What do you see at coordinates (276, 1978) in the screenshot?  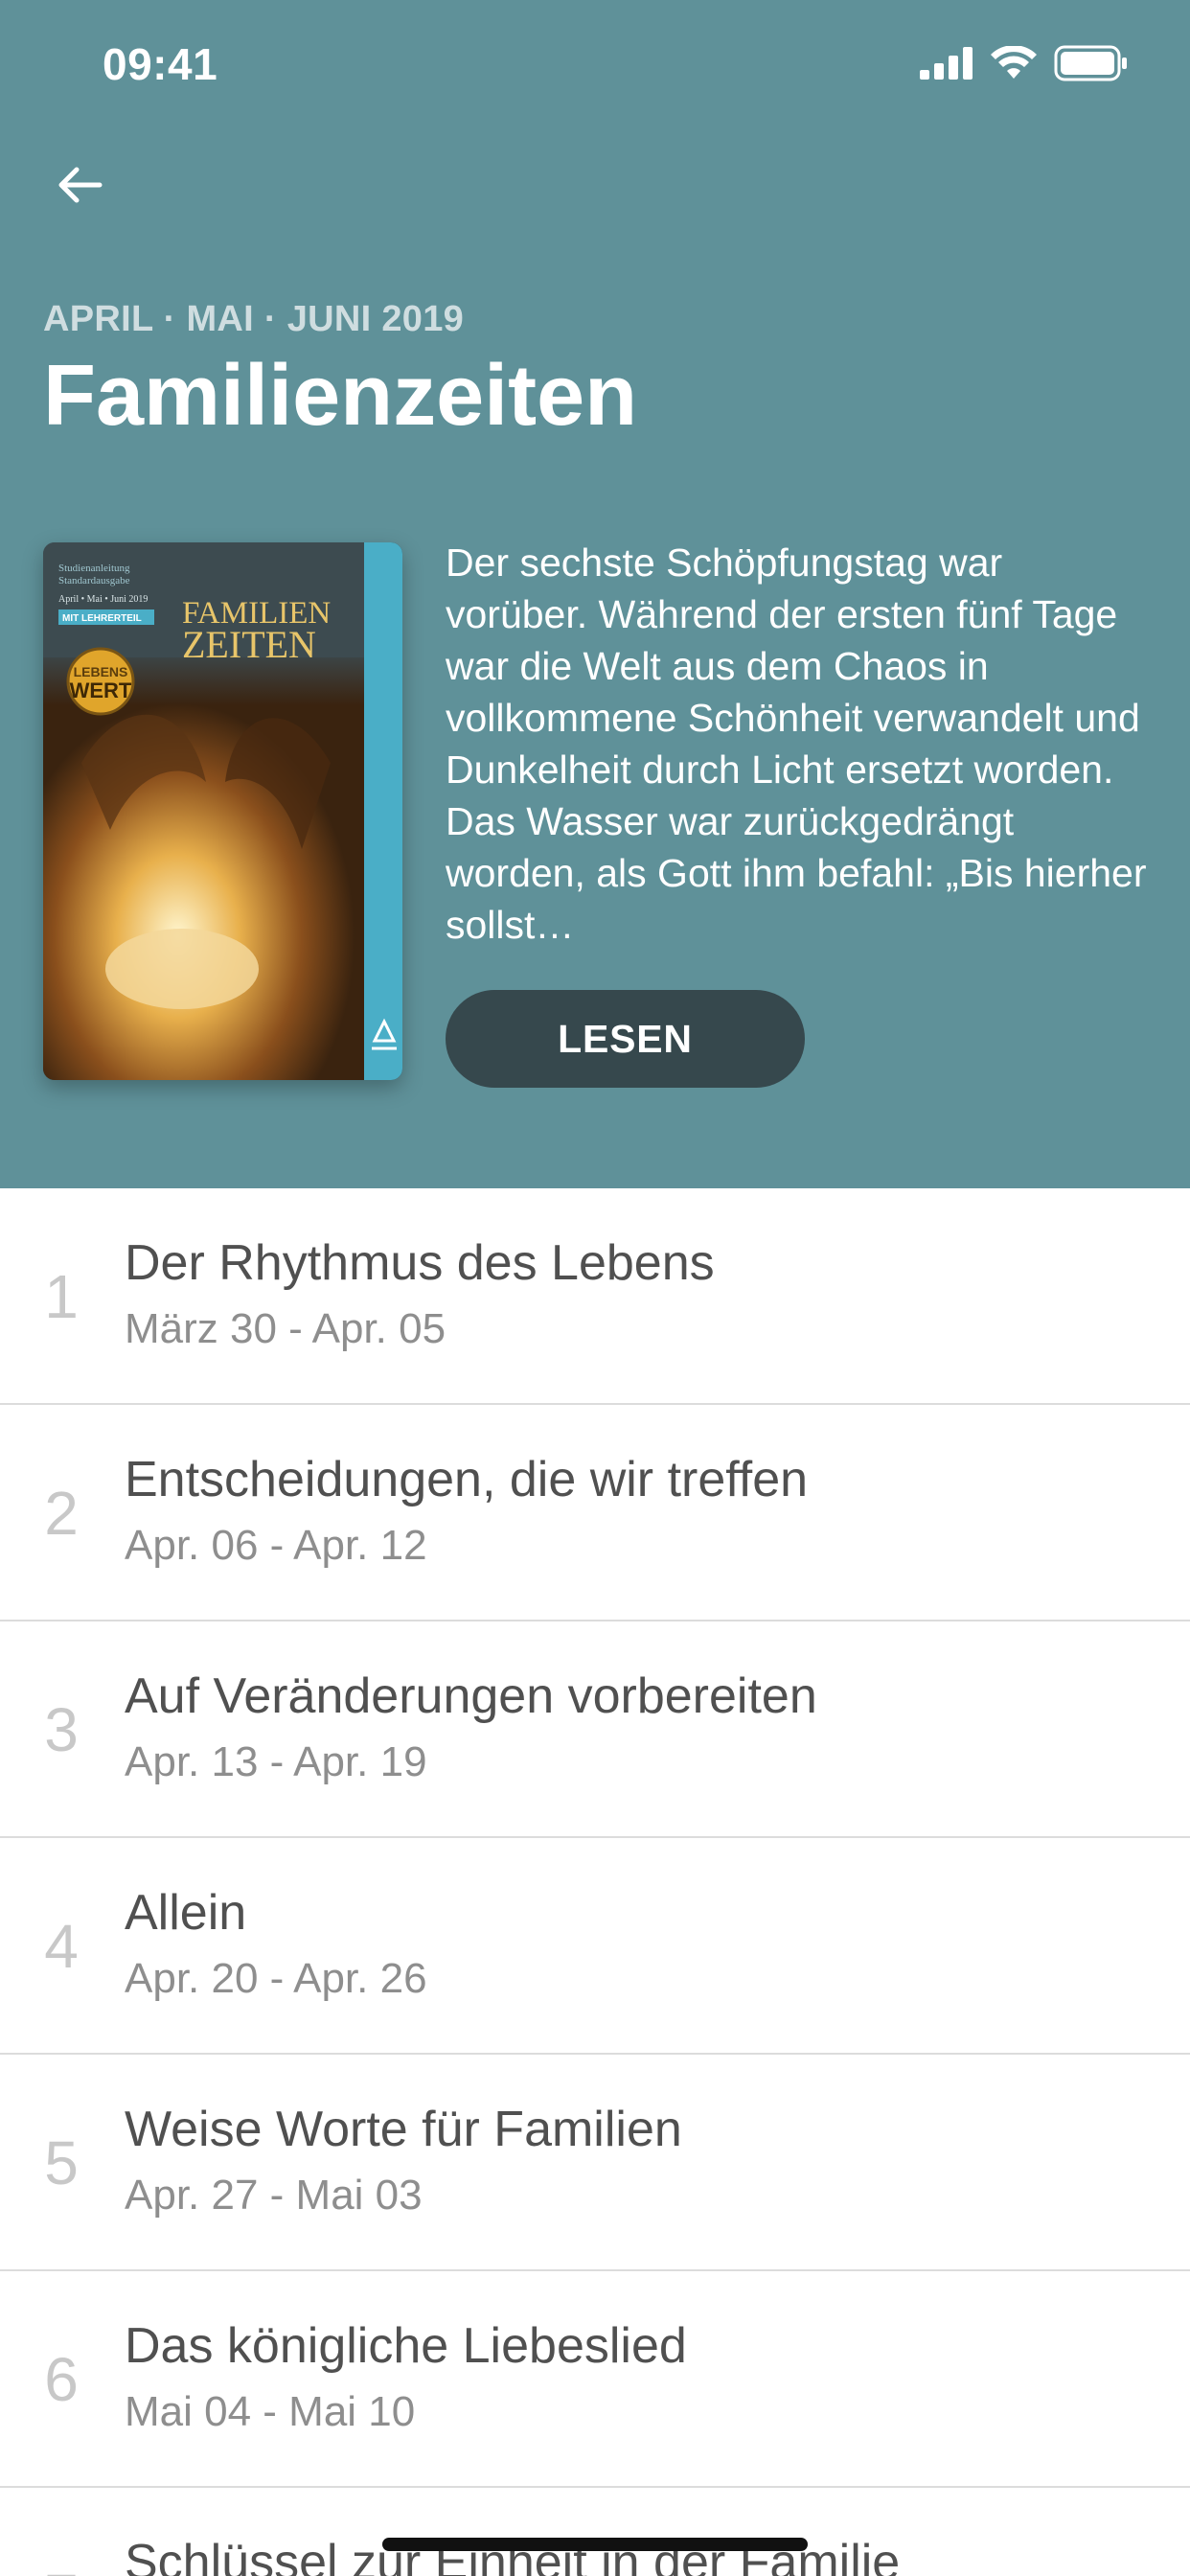 I see `lesson-dates: Apr. 20 - Apr. 26` at bounding box center [276, 1978].